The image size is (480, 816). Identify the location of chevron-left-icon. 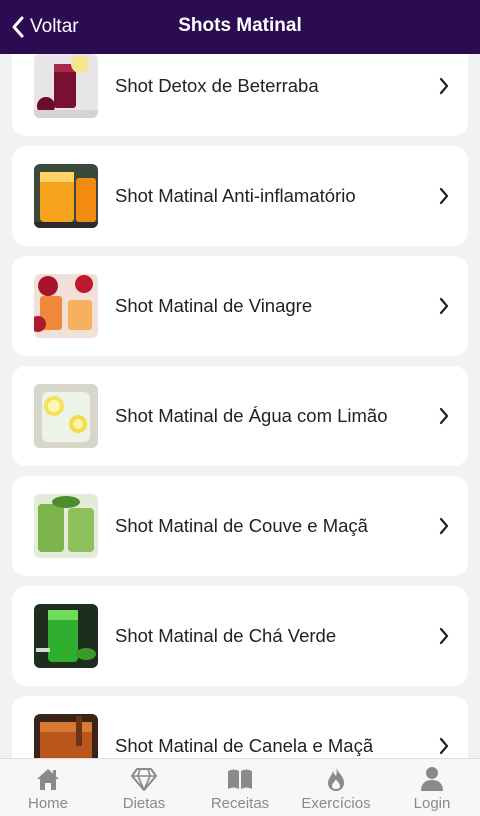
(18, 27).